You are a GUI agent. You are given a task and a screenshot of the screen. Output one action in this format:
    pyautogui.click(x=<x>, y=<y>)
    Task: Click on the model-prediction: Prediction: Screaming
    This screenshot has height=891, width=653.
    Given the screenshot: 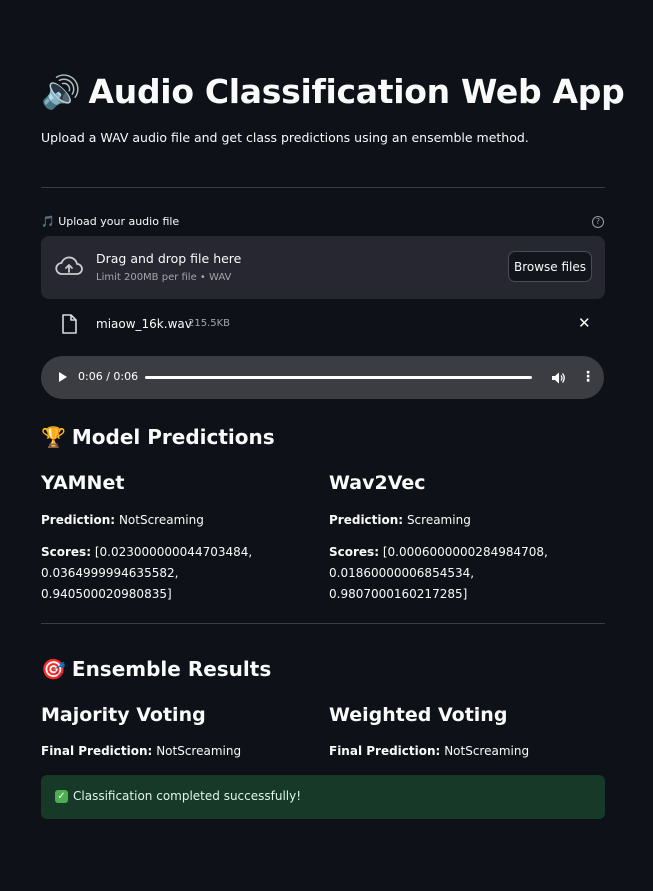 What is the action you would take?
    pyautogui.click(x=400, y=520)
    